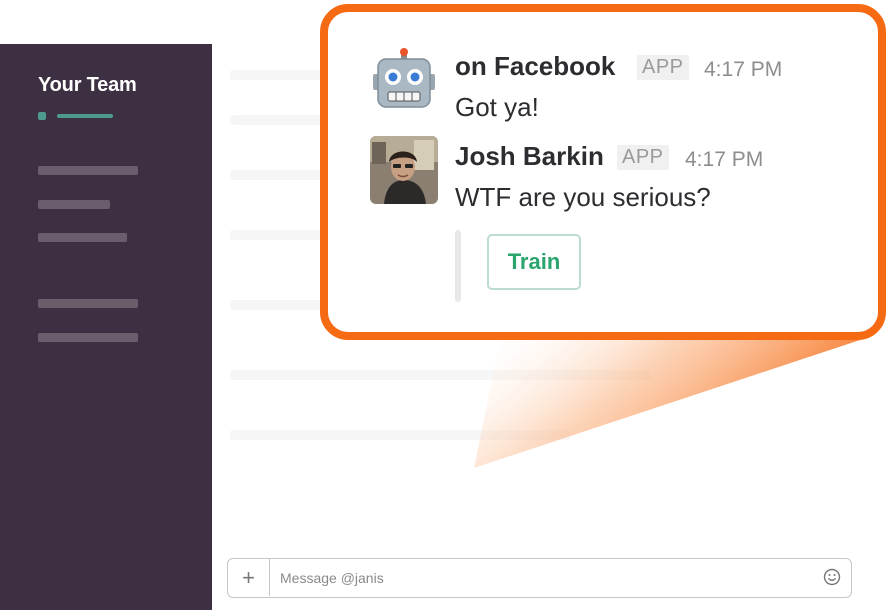  I want to click on message-text: WTF are you serious?, so click(583, 197).